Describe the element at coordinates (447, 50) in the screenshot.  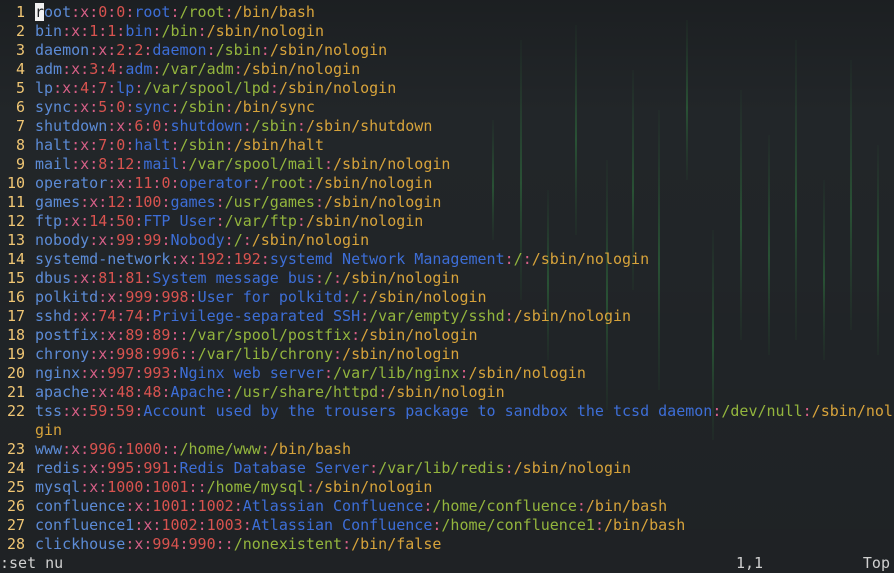
I see `buffer-line: 3 daemon:x:2:2:daemon:/sbin:/sbin/nologin` at that location.